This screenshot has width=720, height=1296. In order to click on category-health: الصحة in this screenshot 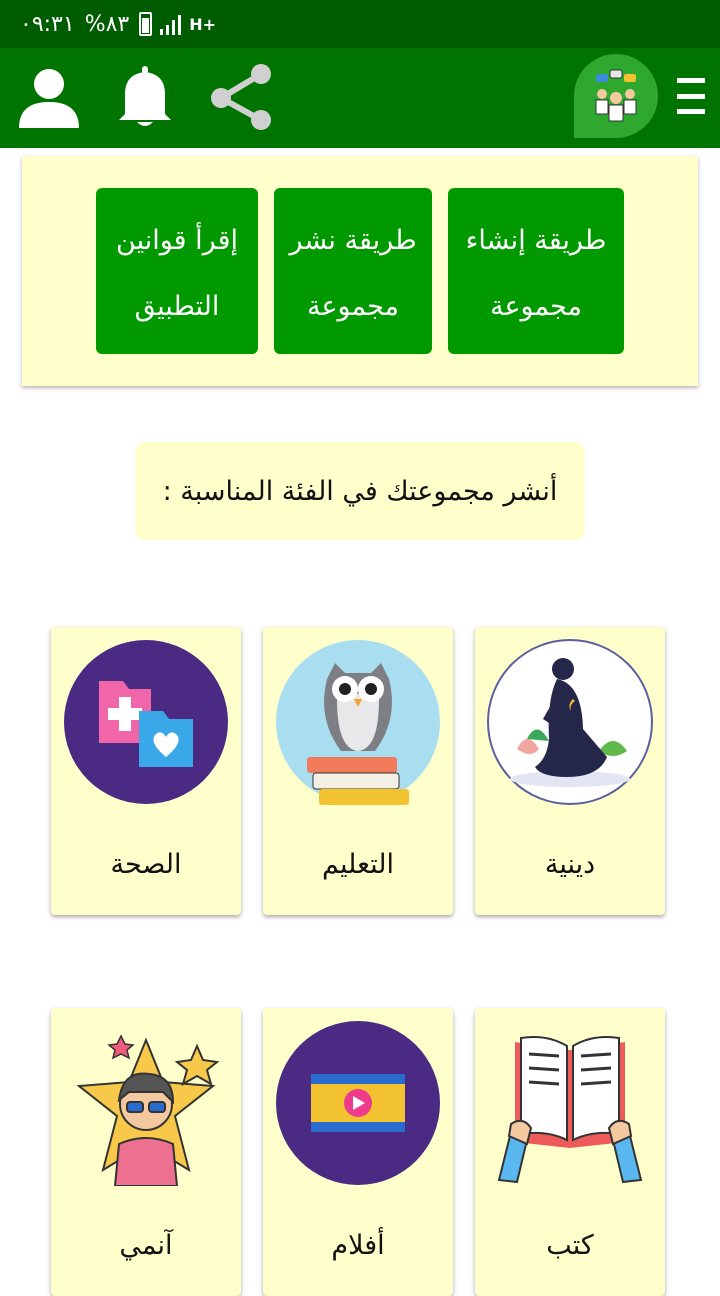, I will do `click(146, 771)`.